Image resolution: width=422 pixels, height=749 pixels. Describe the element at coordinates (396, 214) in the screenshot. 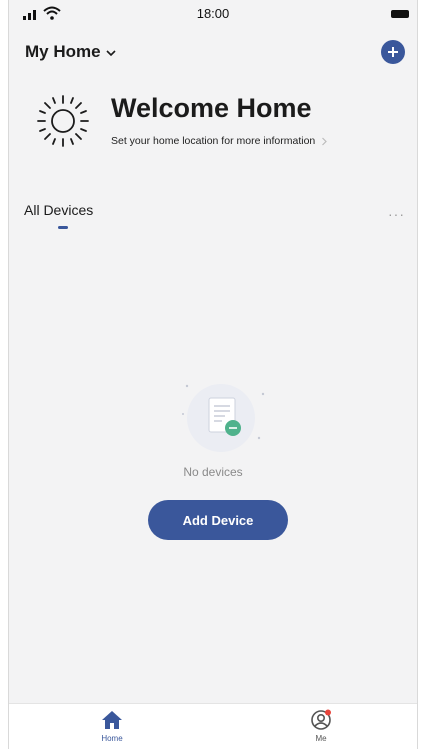

I see `more-options-icon: ···` at that location.